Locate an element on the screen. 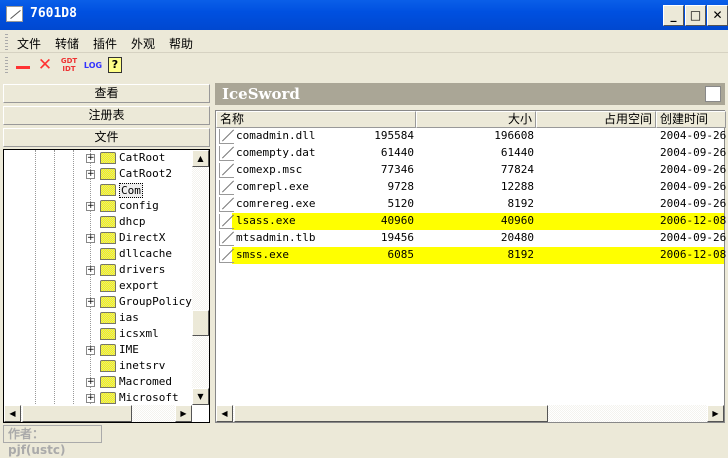  tree-vertical-scrollbar: ▲ ▼ is located at coordinates (200, 277).